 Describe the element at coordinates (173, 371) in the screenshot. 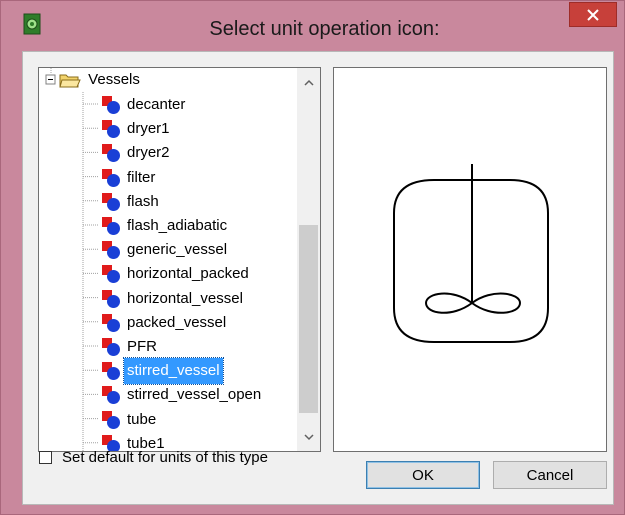

I see `tree-item-label: stirred_vessel` at that location.